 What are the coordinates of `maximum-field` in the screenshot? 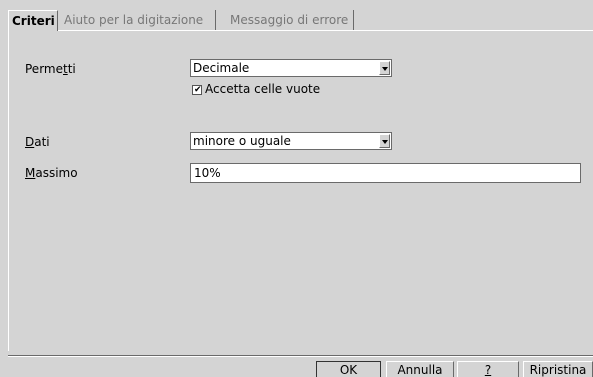 It's located at (385, 173).